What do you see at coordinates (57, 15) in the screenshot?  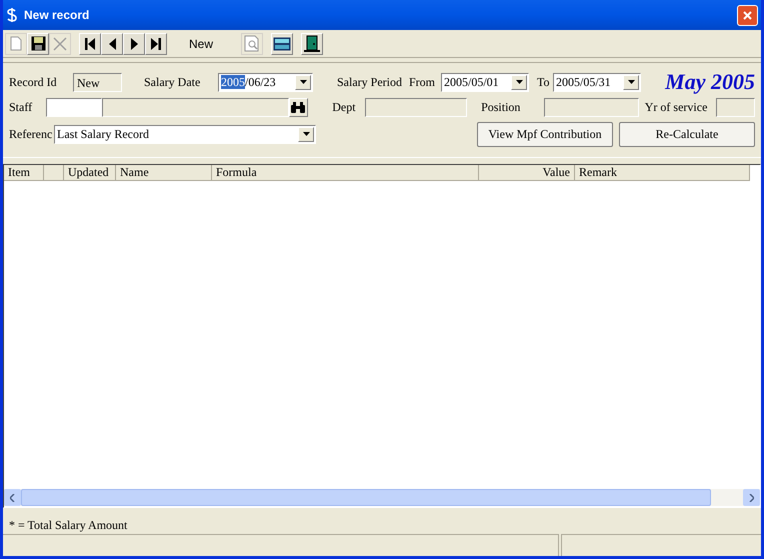 I see `window-title: New record` at bounding box center [57, 15].